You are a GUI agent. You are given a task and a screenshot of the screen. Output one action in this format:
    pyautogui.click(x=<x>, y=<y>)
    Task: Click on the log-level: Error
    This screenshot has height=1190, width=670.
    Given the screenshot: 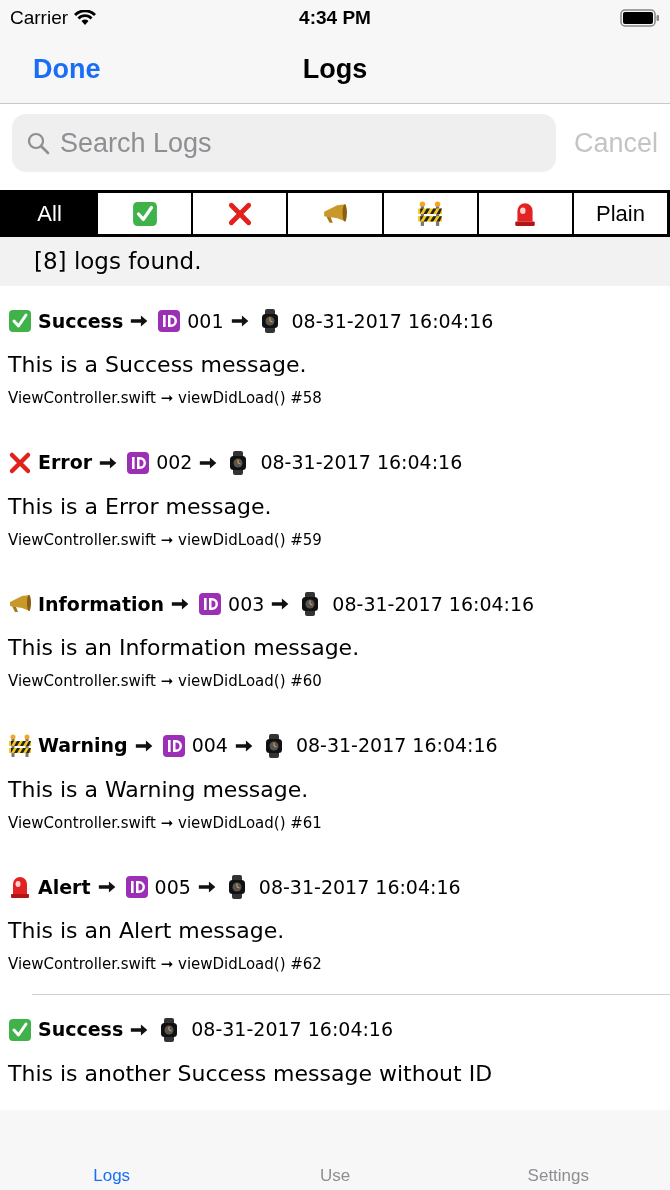 What is the action you would take?
    pyautogui.click(x=65, y=463)
    